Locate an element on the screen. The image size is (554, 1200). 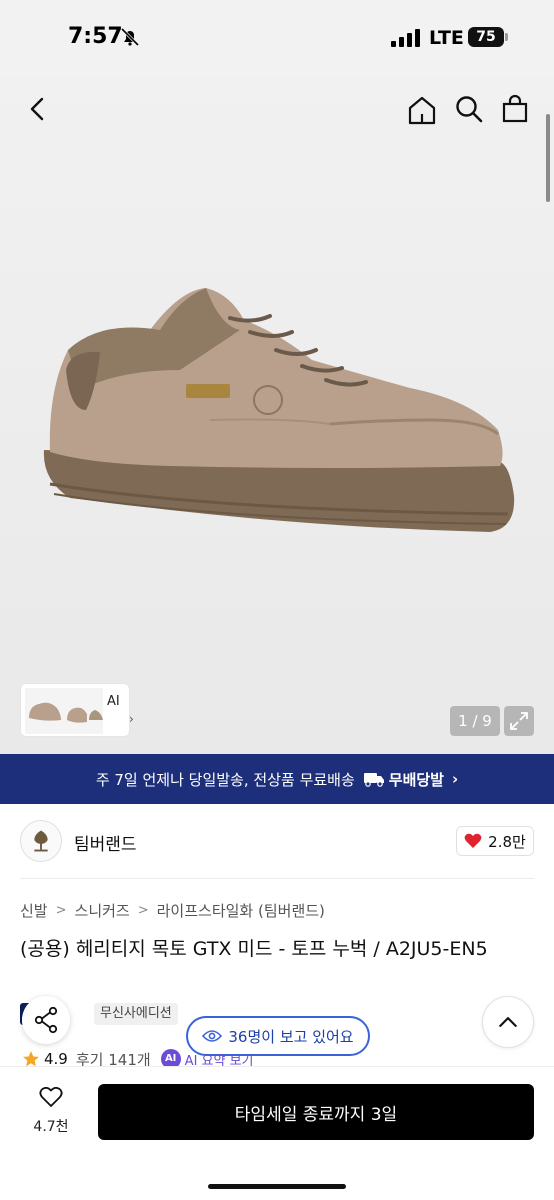
buy-button: 타임세일 종료까지 3일 is located at coordinates (316, 1112).